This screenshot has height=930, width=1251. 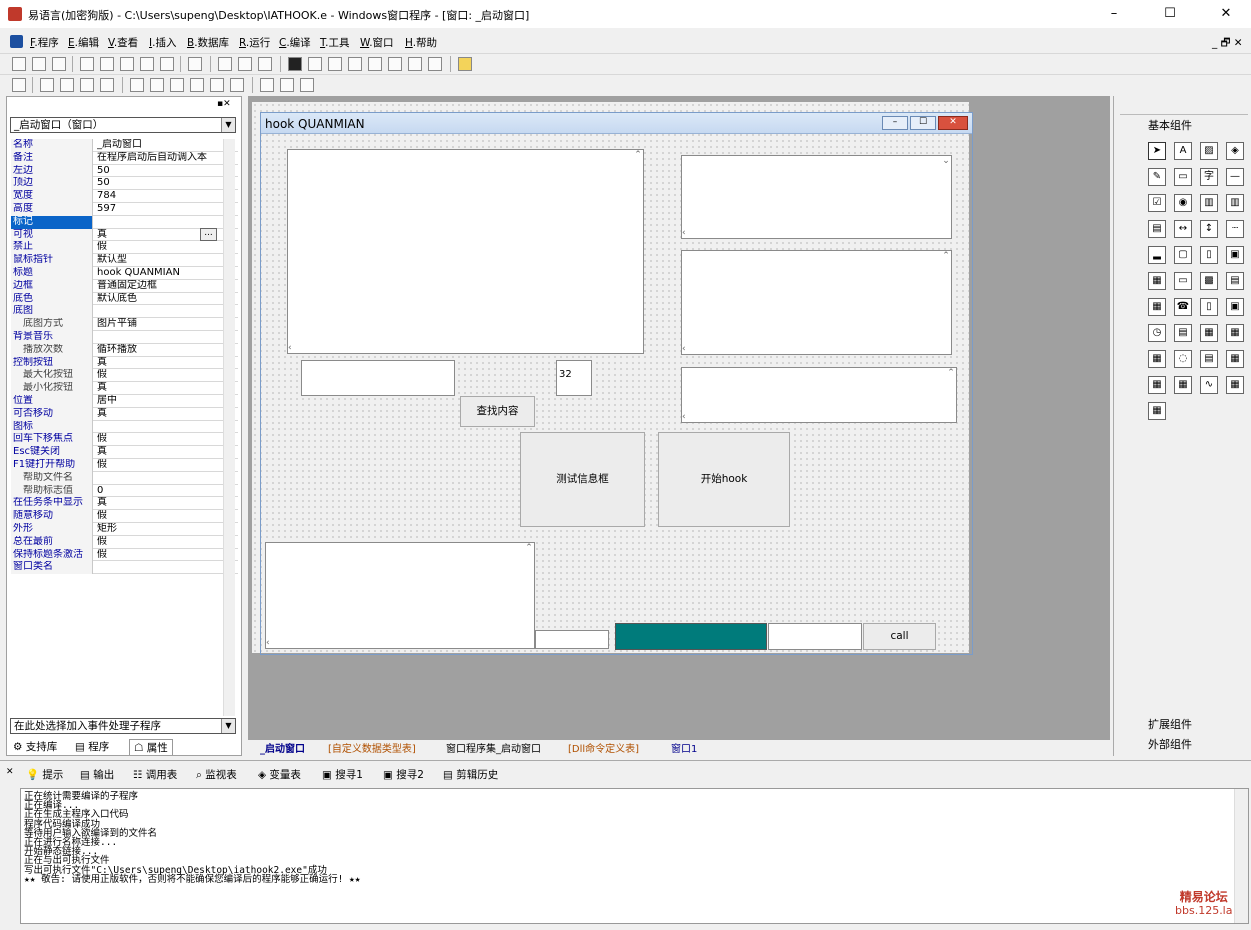 I want to click on align-bottom-icon, so click(x=107, y=85).